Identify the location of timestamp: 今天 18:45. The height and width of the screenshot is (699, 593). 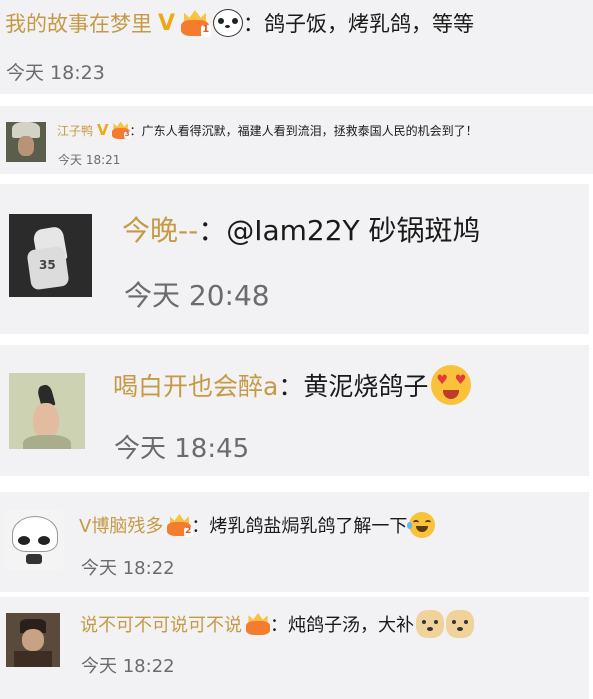
(182, 449).